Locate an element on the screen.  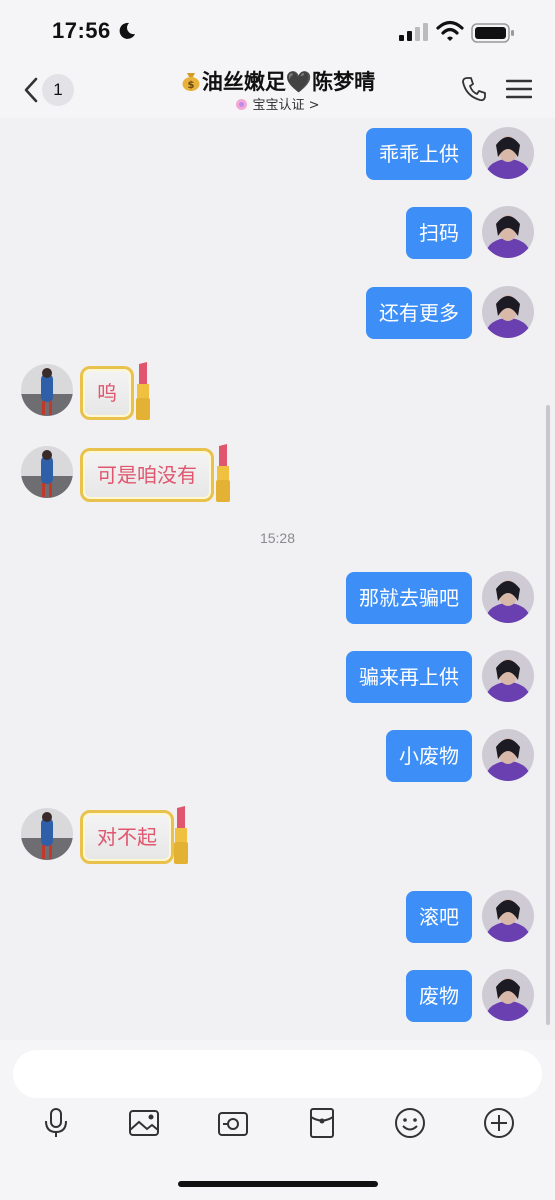
signal-icon is located at coordinates (413, 32).